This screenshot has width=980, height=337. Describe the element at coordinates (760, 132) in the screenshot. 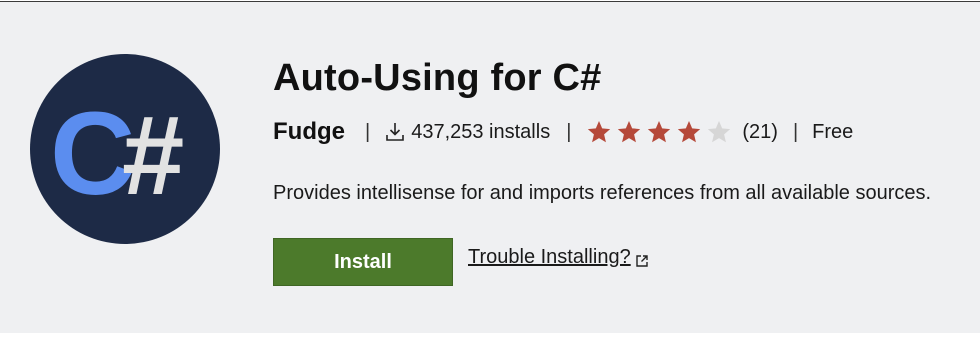

I see `rating-count: (21)` at that location.